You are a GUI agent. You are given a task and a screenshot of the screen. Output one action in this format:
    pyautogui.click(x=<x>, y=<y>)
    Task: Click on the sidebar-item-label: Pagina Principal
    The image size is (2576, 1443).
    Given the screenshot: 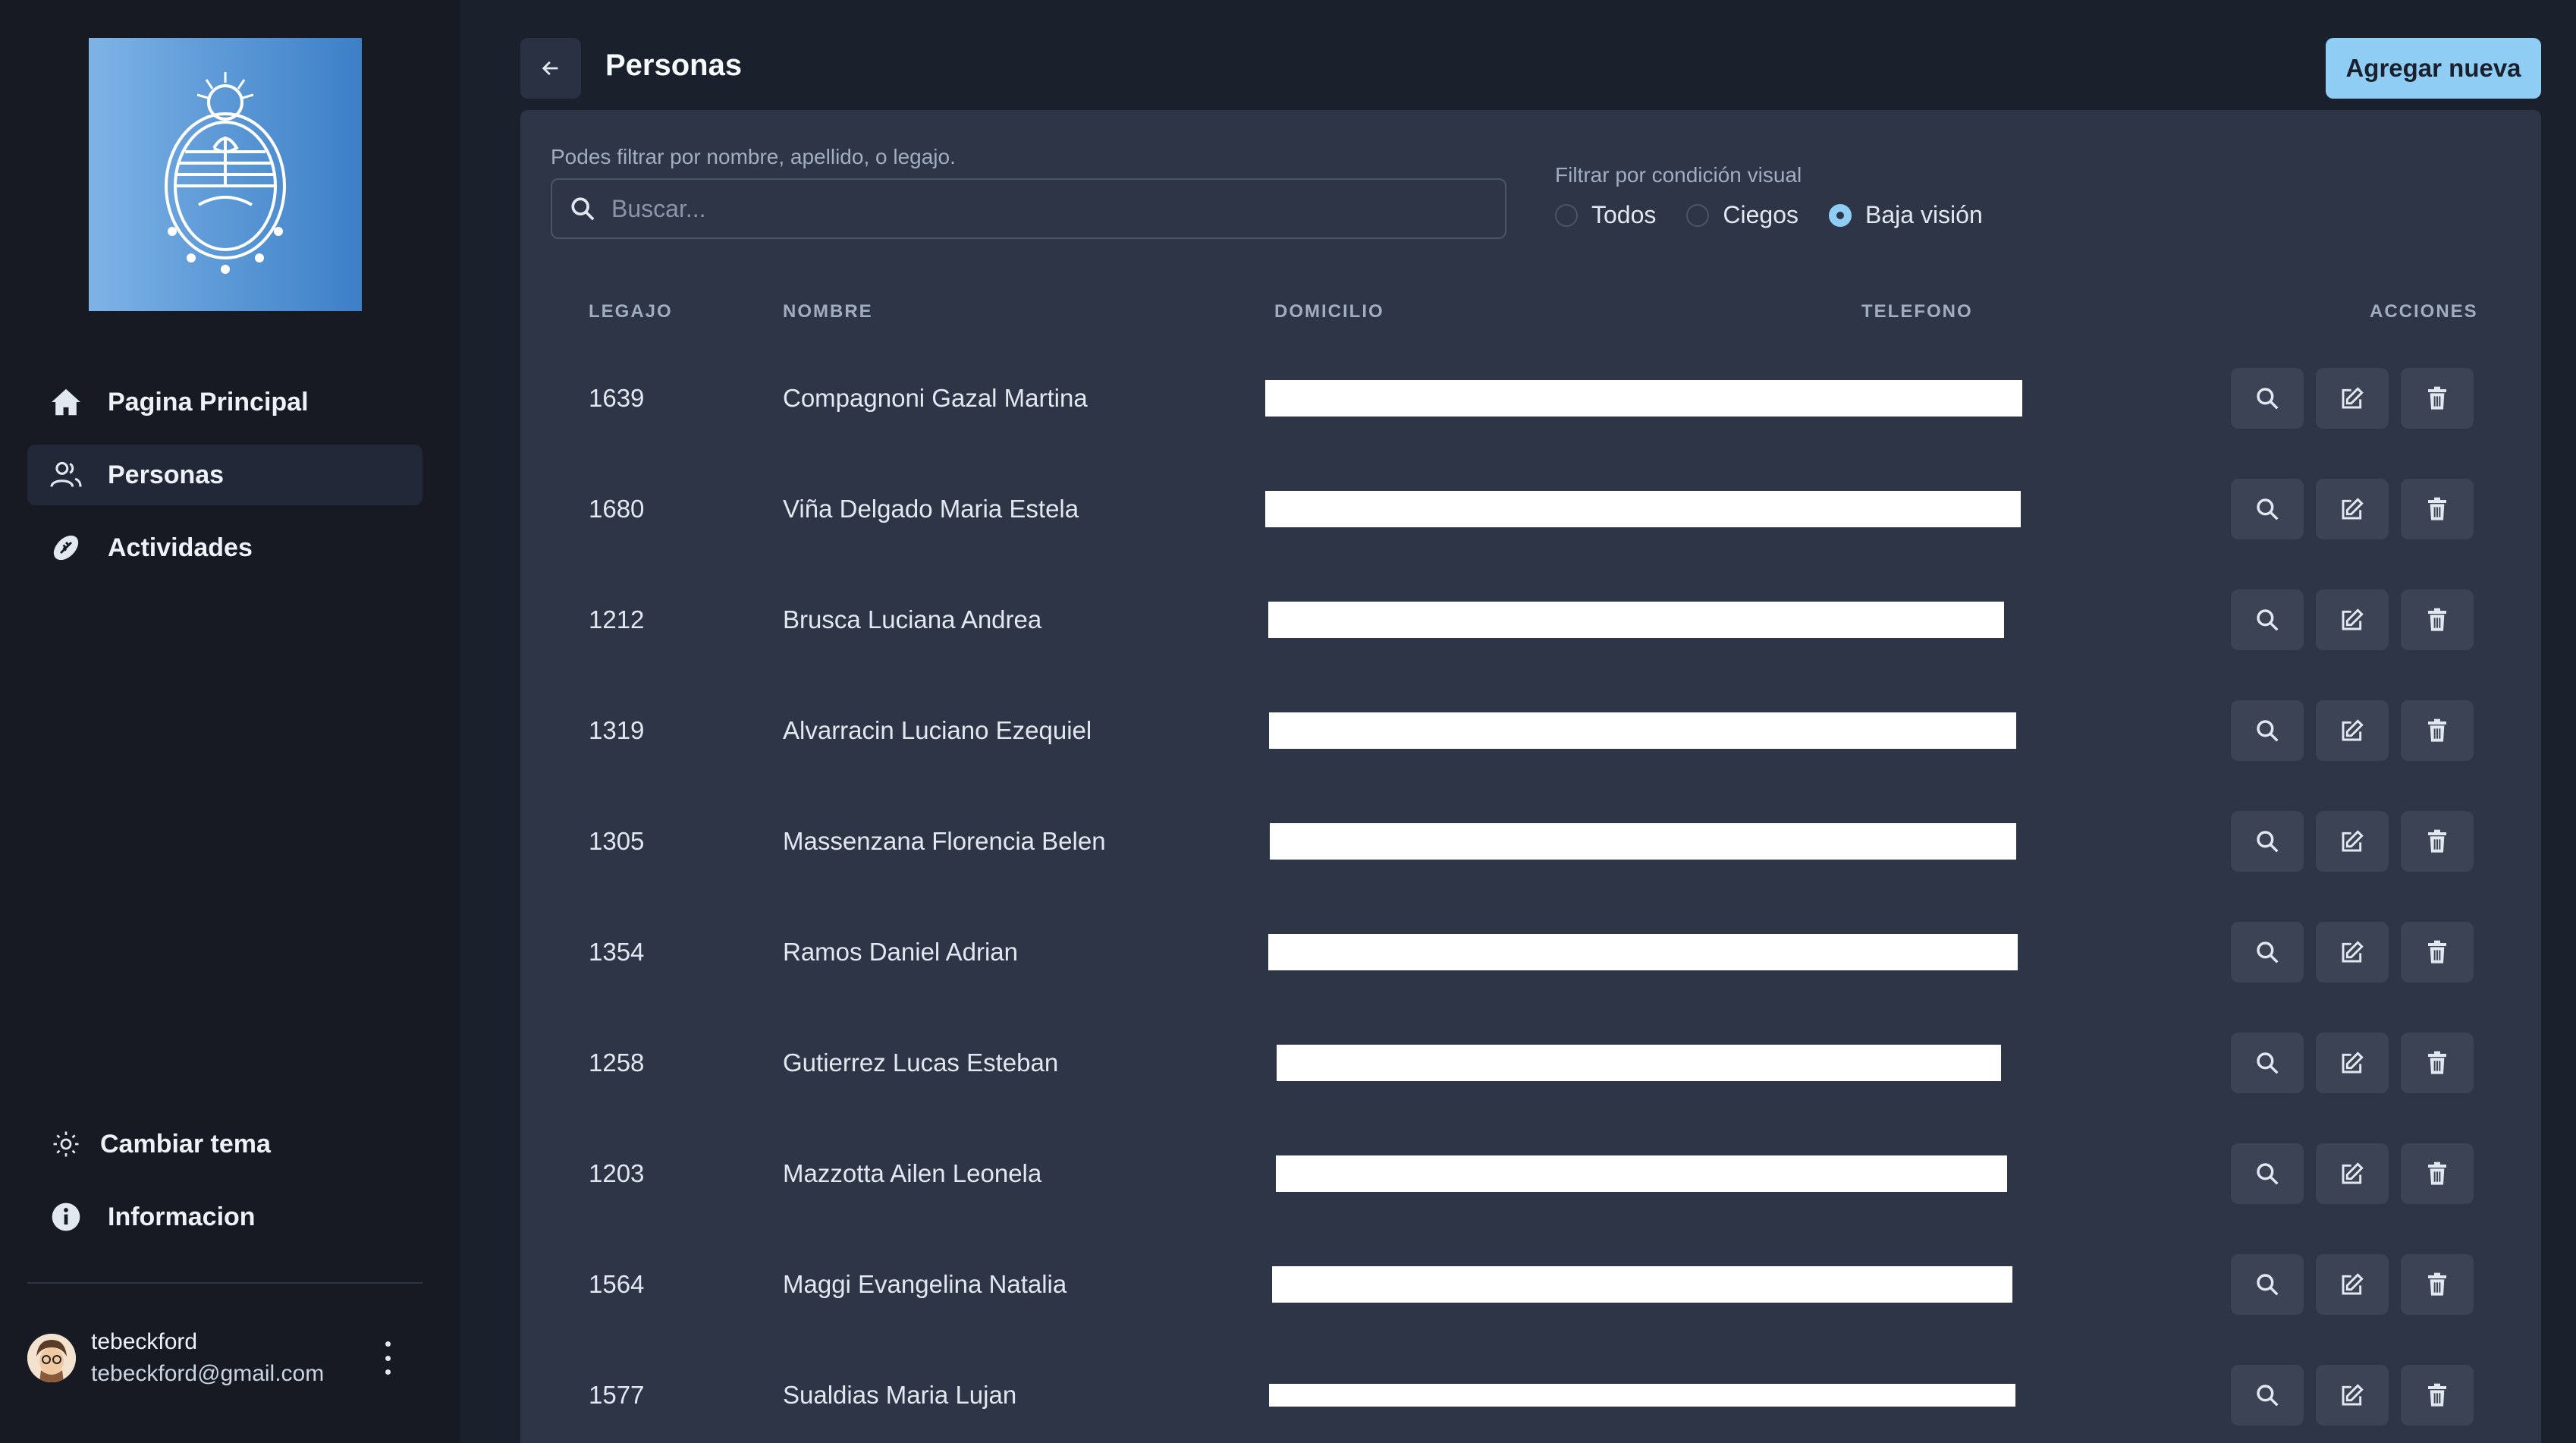 What is the action you would take?
    pyautogui.click(x=208, y=402)
    